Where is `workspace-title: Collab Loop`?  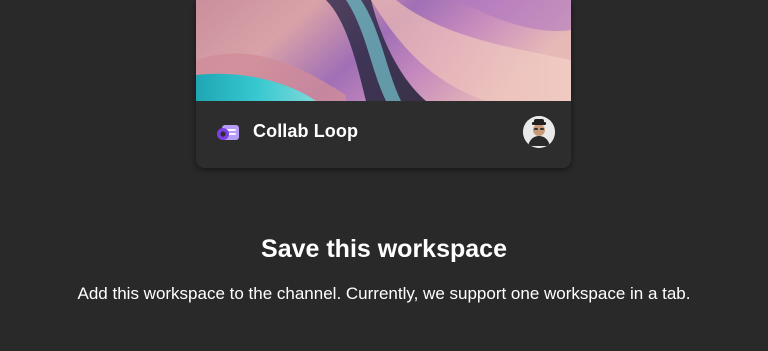
workspace-title: Collab Loop is located at coordinates (306, 131).